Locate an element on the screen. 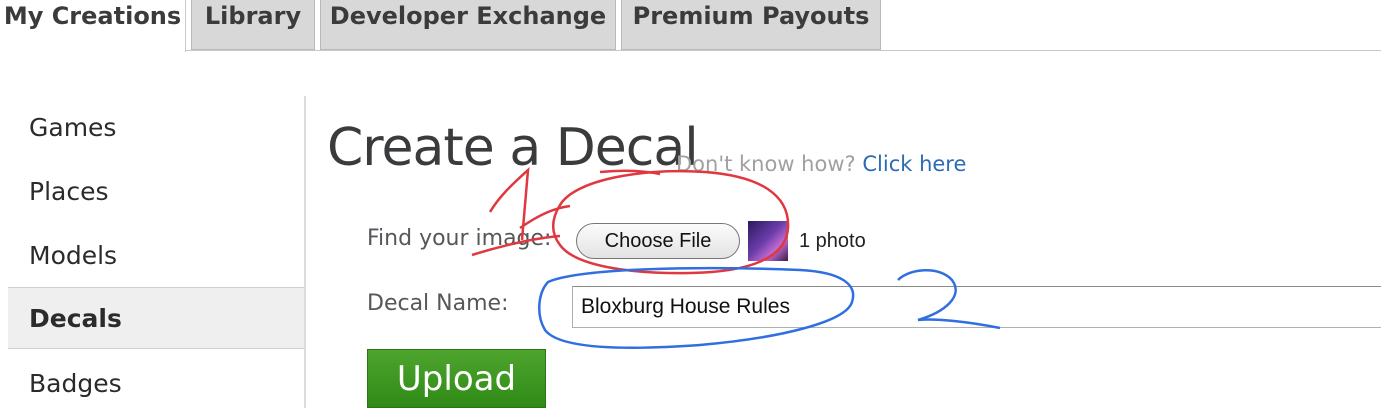 Image resolution: width=1381 pixels, height=414 pixels. help-link: Click here is located at coordinates (914, 164).